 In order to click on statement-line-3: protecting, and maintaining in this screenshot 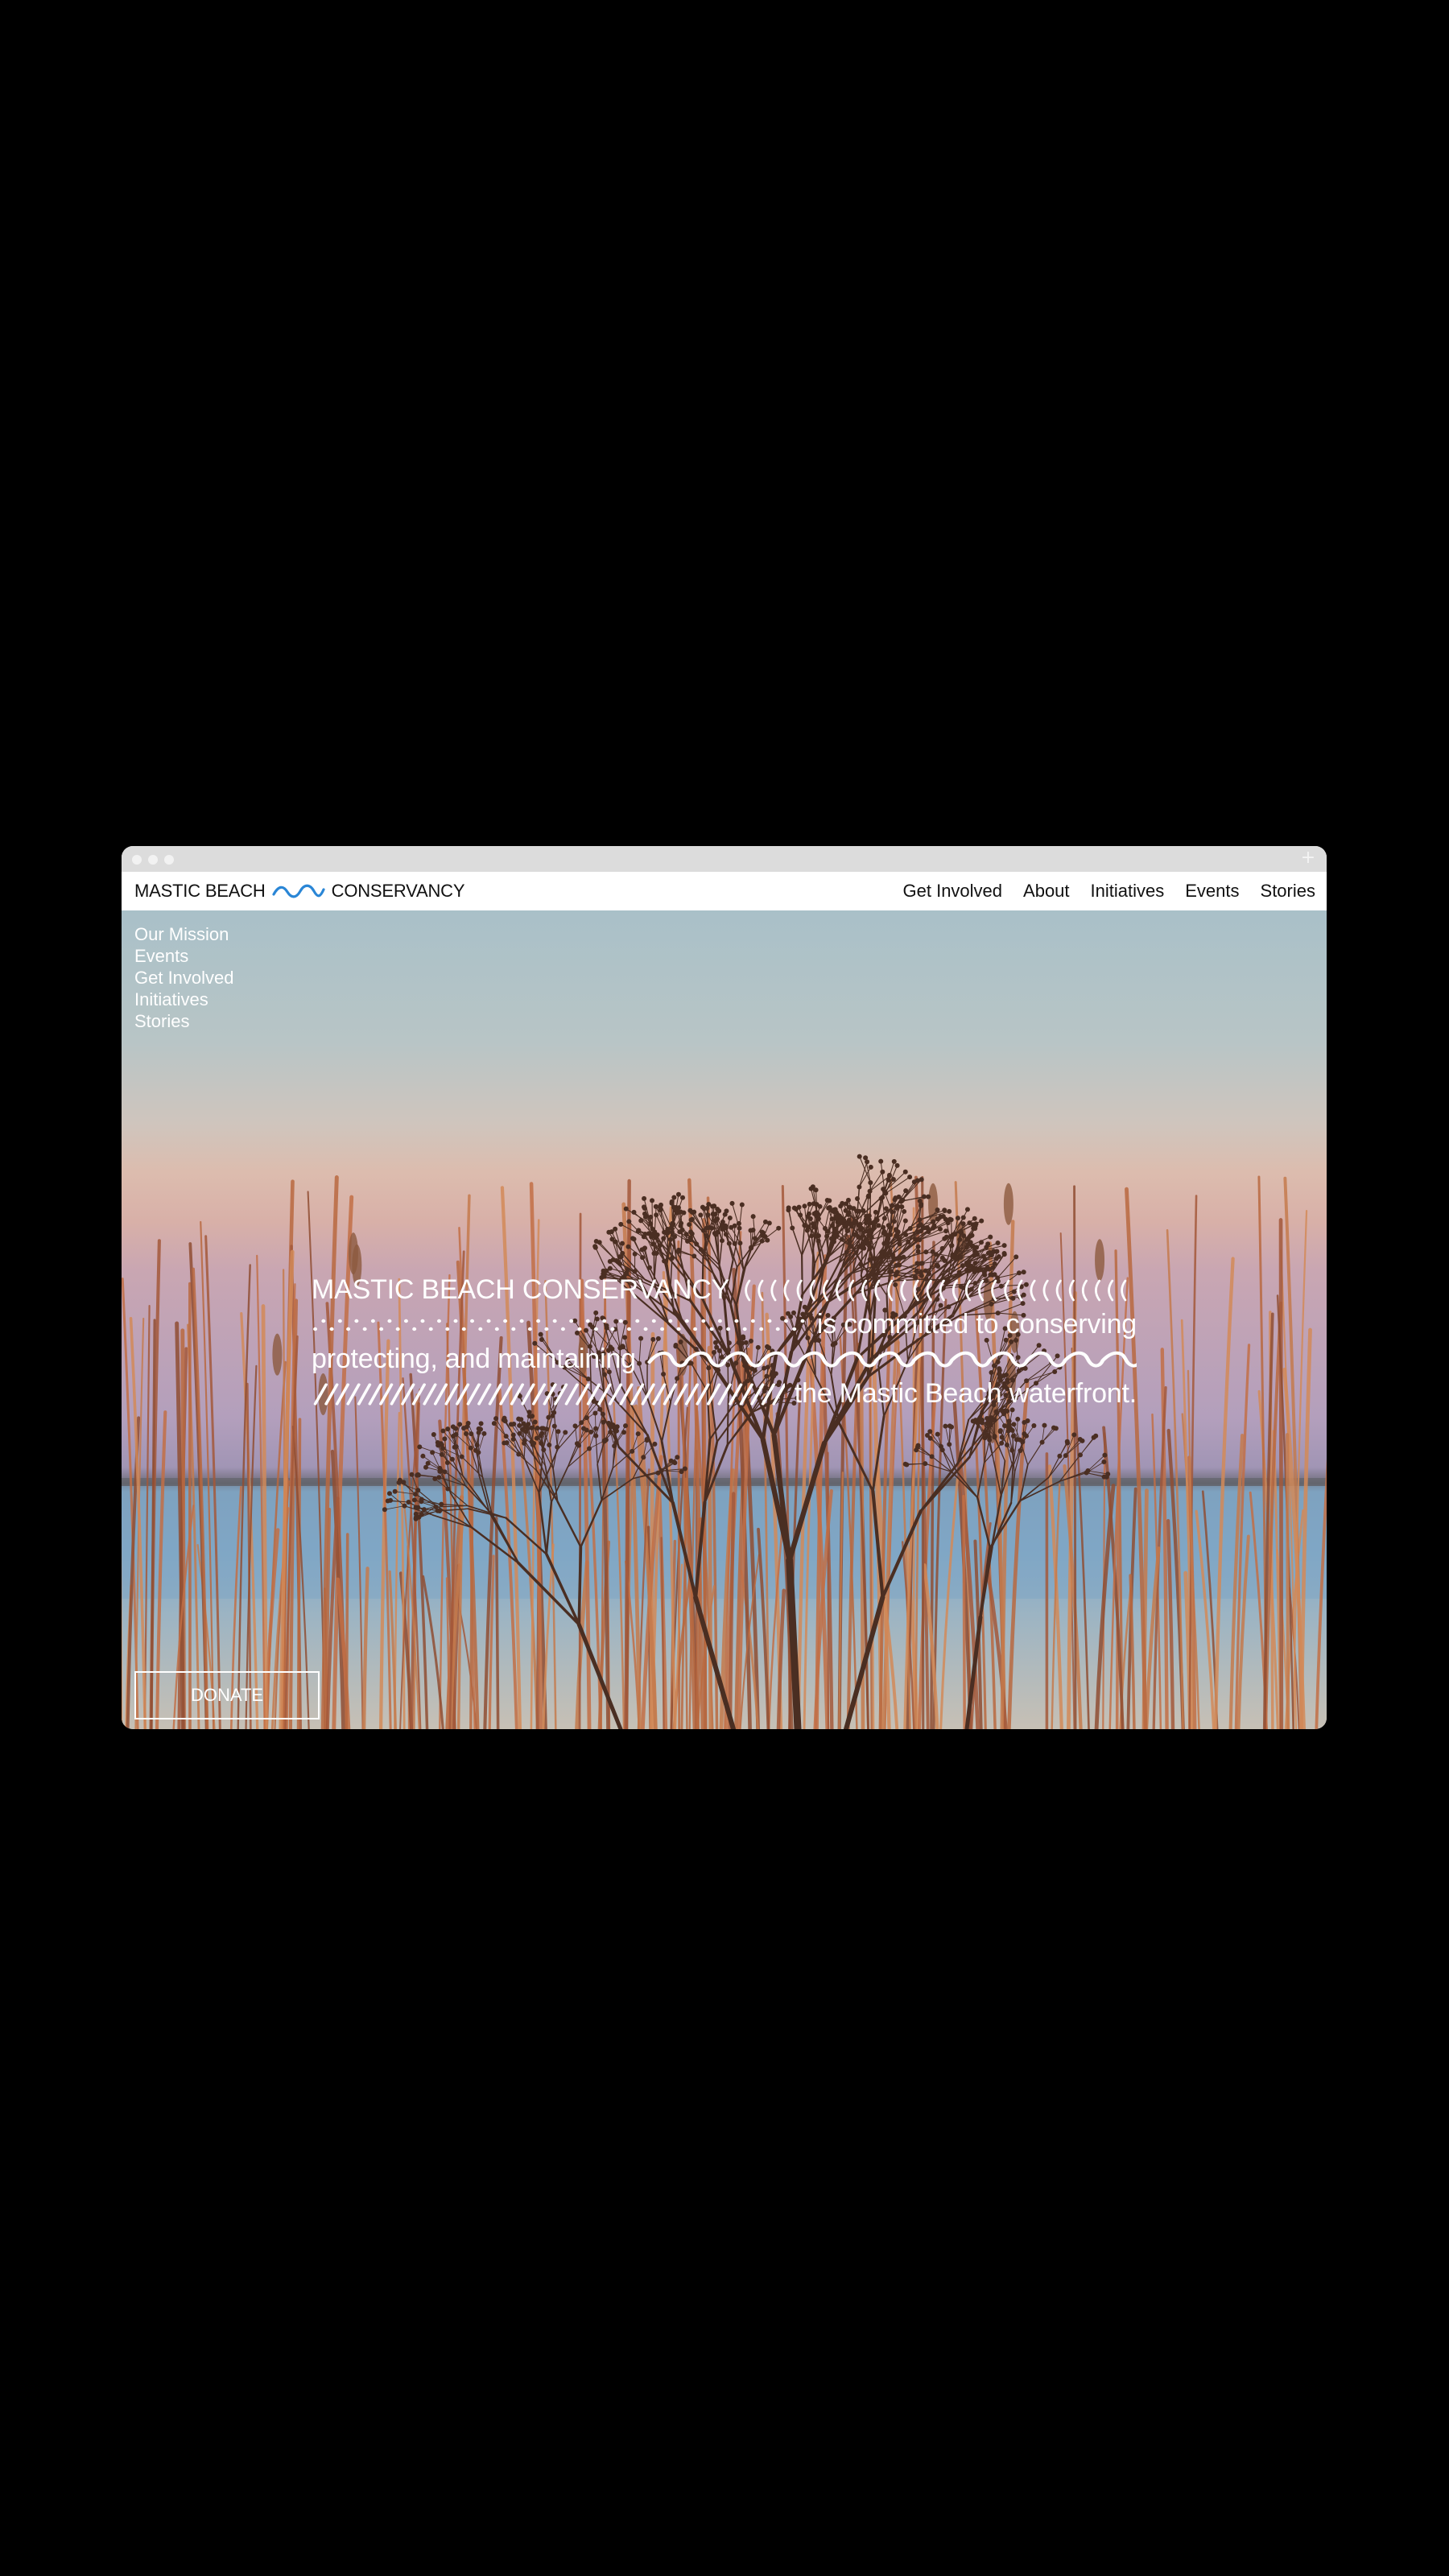, I will do `click(724, 1359)`.